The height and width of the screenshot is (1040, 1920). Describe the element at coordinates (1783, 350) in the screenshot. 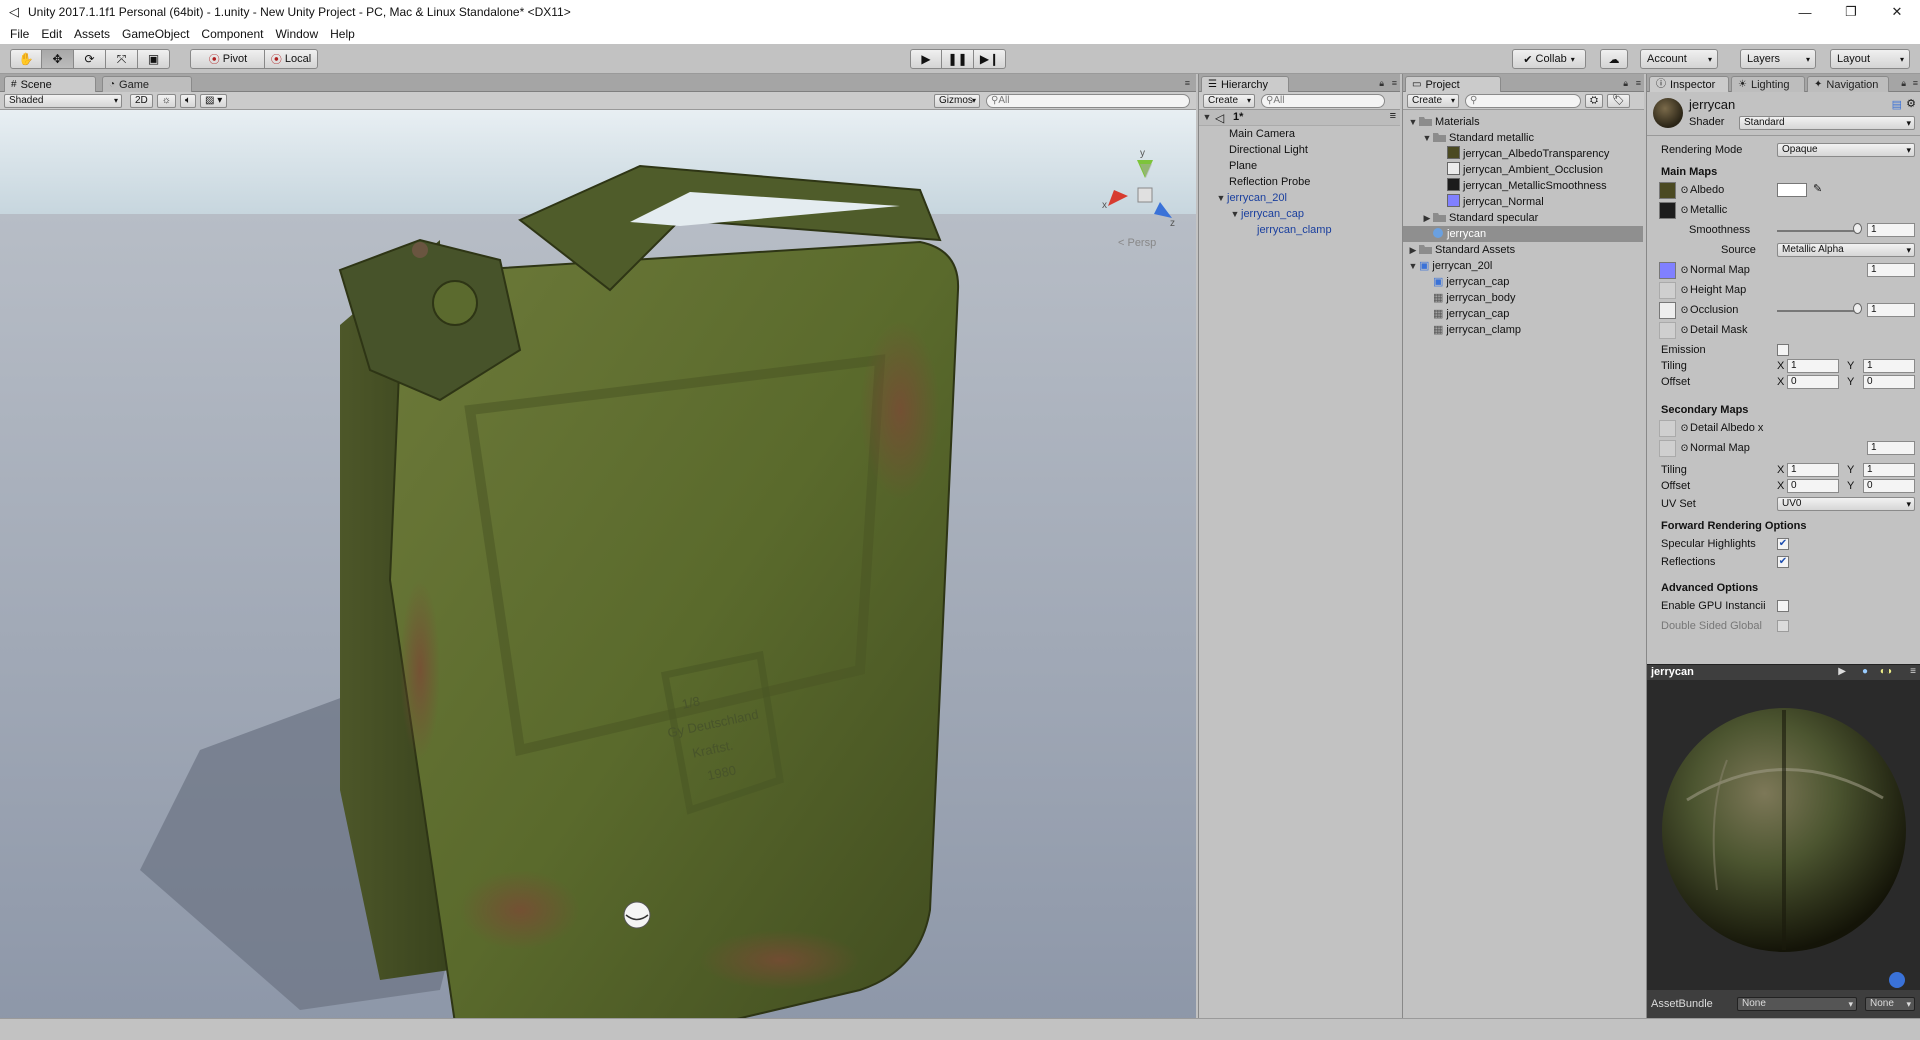

I see `emission-checkbox` at that location.